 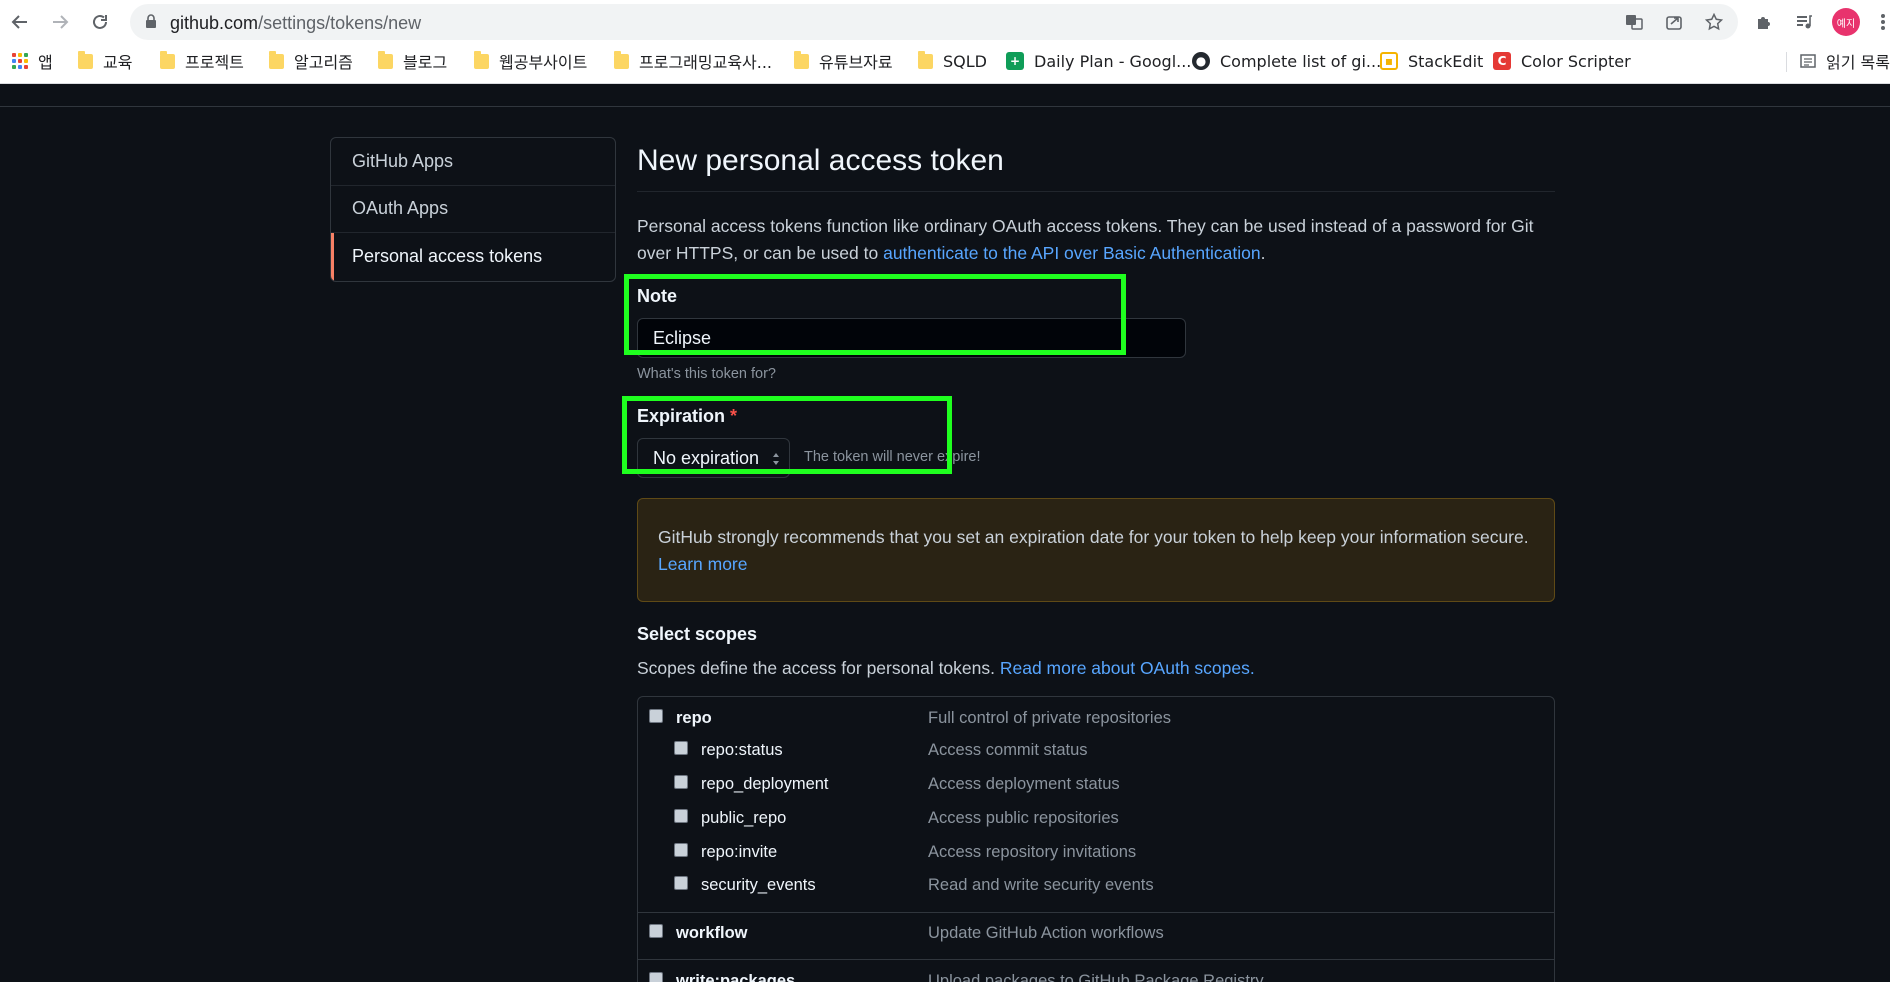 I want to click on bookmark-folder: SQLD, so click(x=952, y=61).